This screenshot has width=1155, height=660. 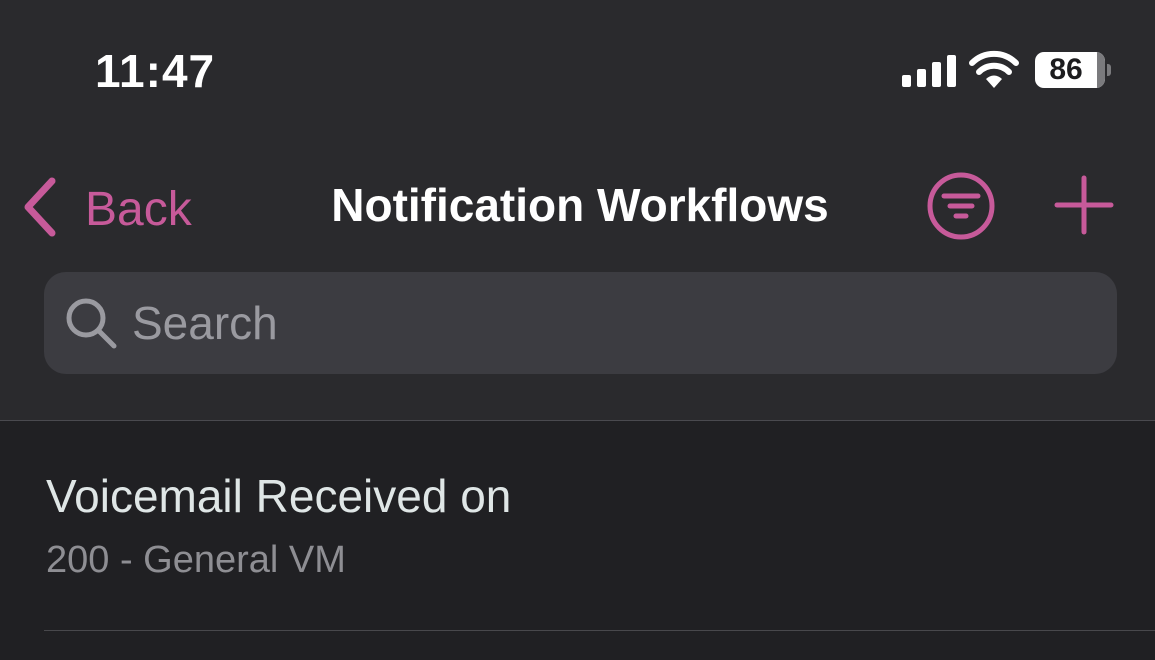 What do you see at coordinates (1084, 205) in the screenshot?
I see `plus-icon` at bounding box center [1084, 205].